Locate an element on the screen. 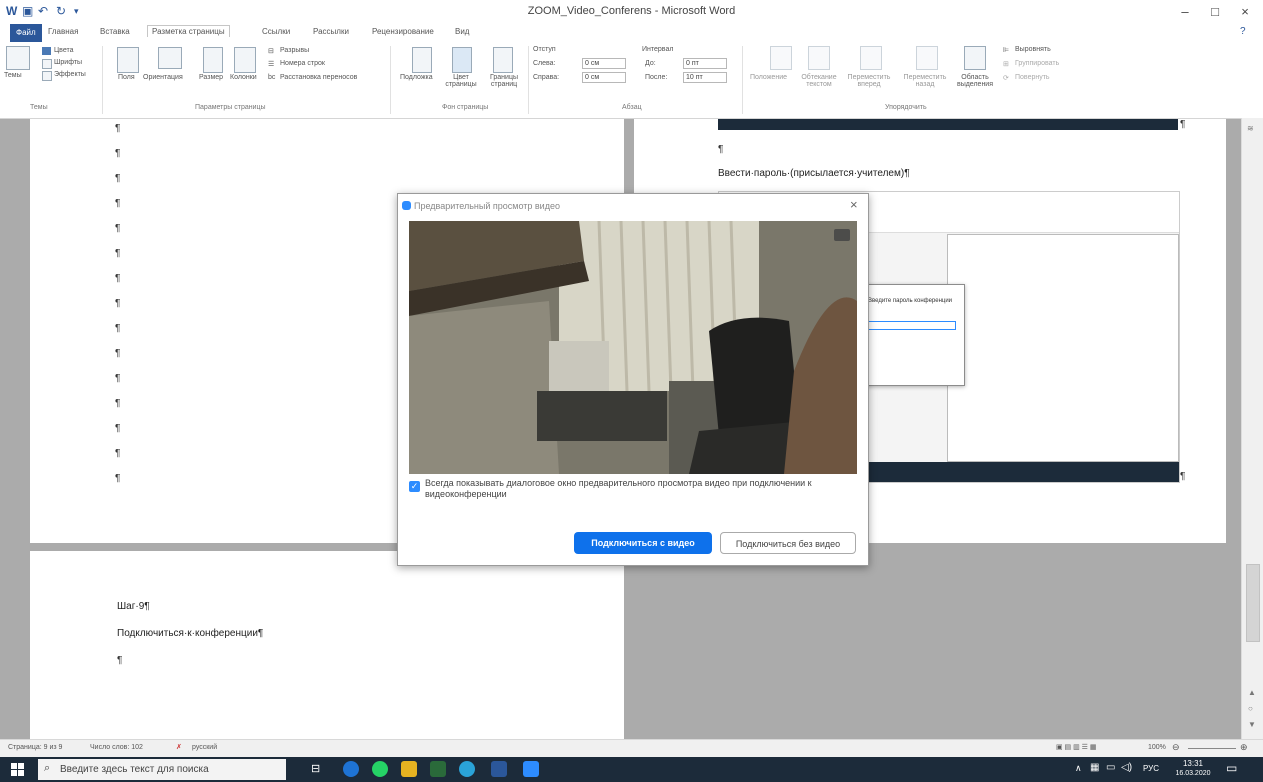  page-color-button: Цвет страницы is located at coordinates (461, 81).